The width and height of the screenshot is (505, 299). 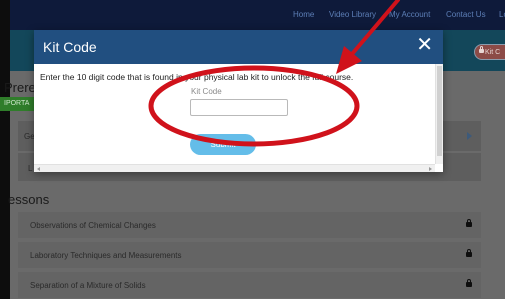 What do you see at coordinates (466, 14) in the screenshot?
I see `nav-contact-us: Contact Us` at bounding box center [466, 14].